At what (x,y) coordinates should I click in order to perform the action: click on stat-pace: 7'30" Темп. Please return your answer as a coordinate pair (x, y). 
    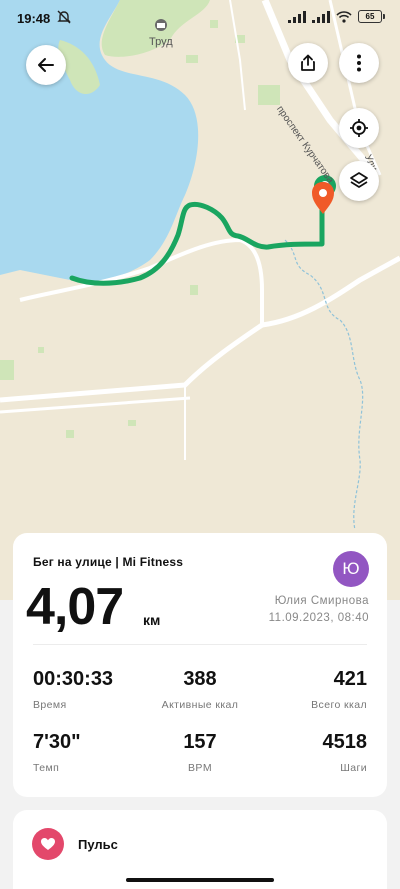
    Looking at the image, I should click on (57, 752).